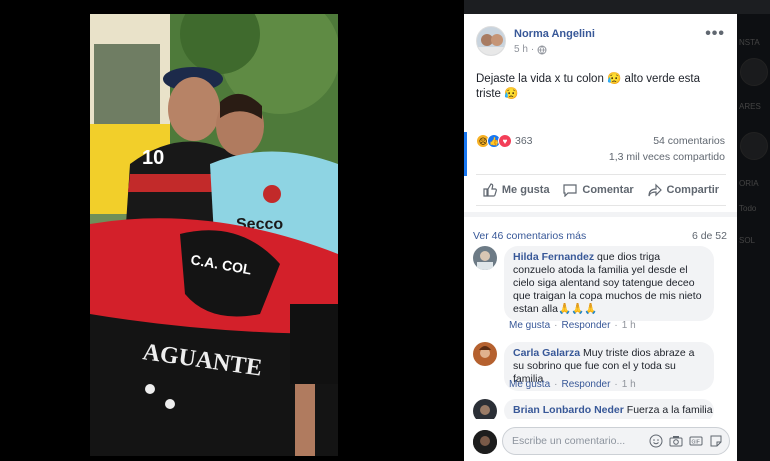 The width and height of the screenshot is (770, 461). What do you see at coordinates (153, 158) in the screenshot?
I see `jersey-number: 10` at bounding box center [153, 158].